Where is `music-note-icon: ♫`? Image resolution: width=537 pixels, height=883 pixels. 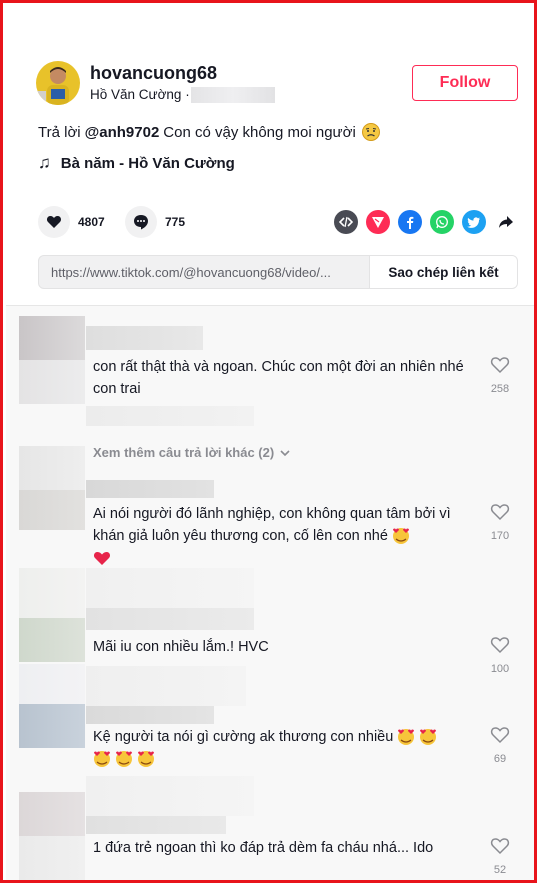
music-note-icon: ♫ is located at coordinates (44, 162).